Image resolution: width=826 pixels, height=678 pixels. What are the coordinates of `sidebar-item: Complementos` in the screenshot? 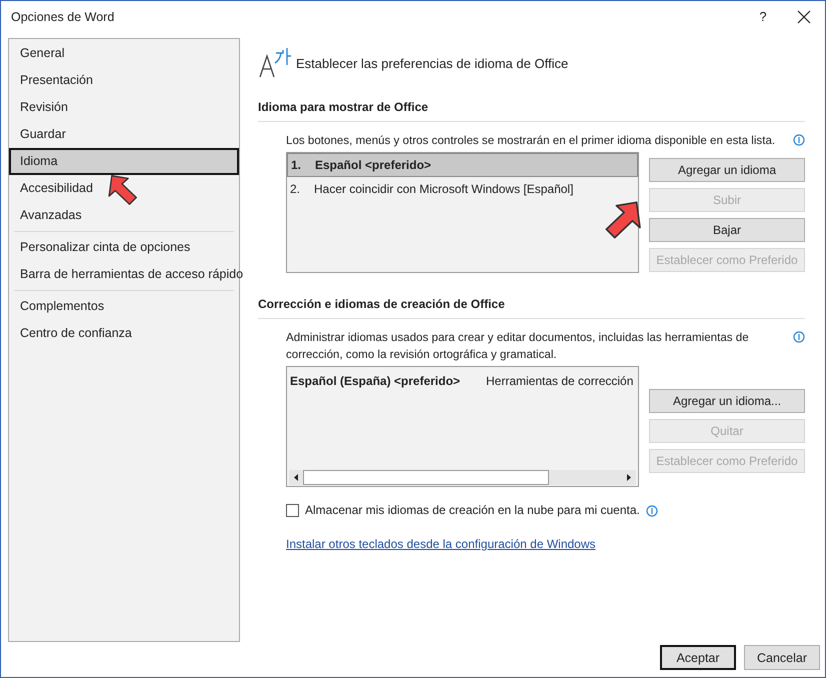 It's located at (124, 306).